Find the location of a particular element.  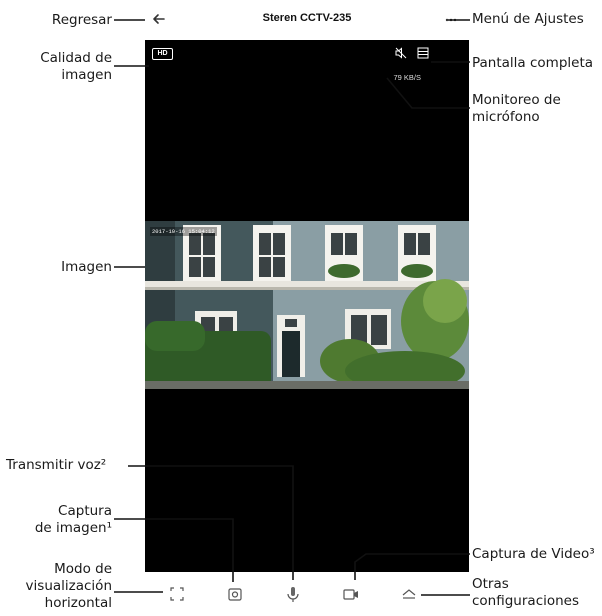

annotation-mic-line1: Monitoreo de is located at coordinates (516, 100).